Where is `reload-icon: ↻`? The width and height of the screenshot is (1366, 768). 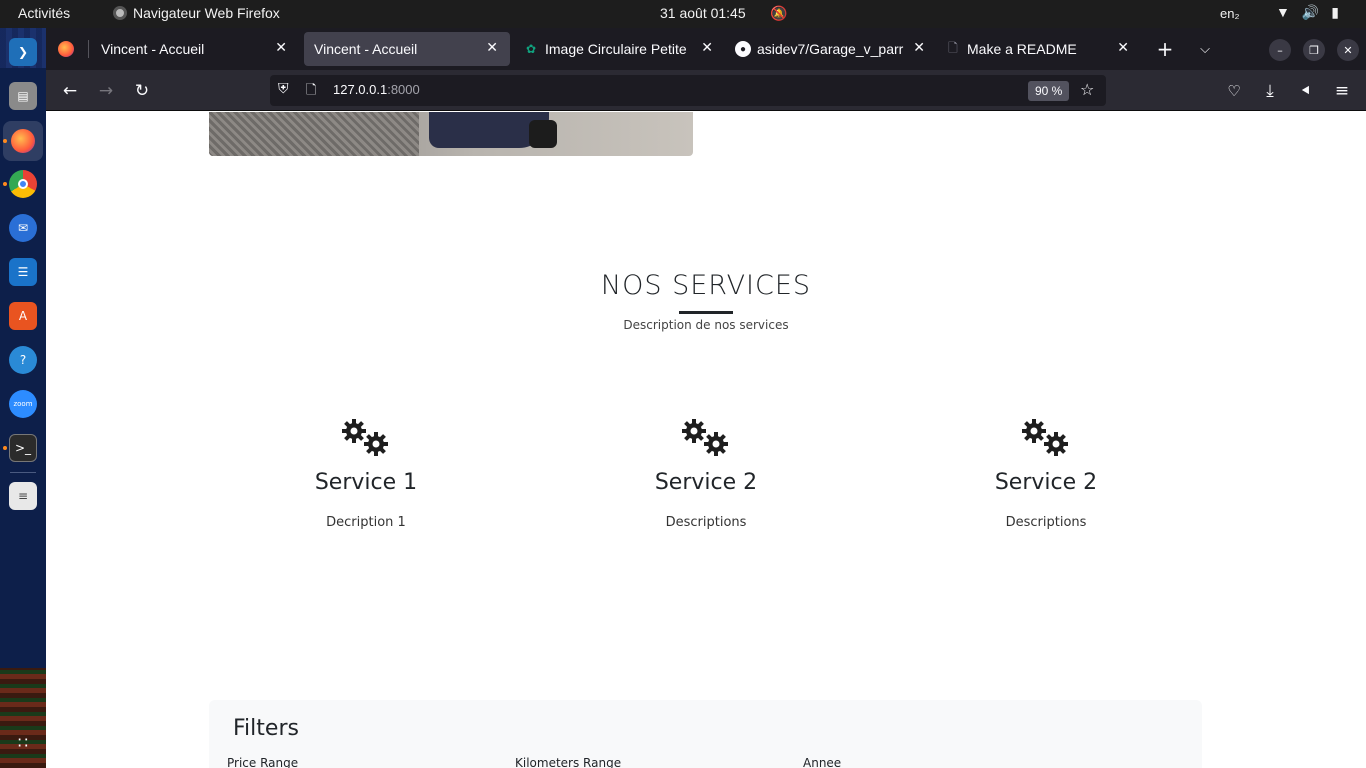 reload-icon: ↻ is located at coordinates (142, 91).